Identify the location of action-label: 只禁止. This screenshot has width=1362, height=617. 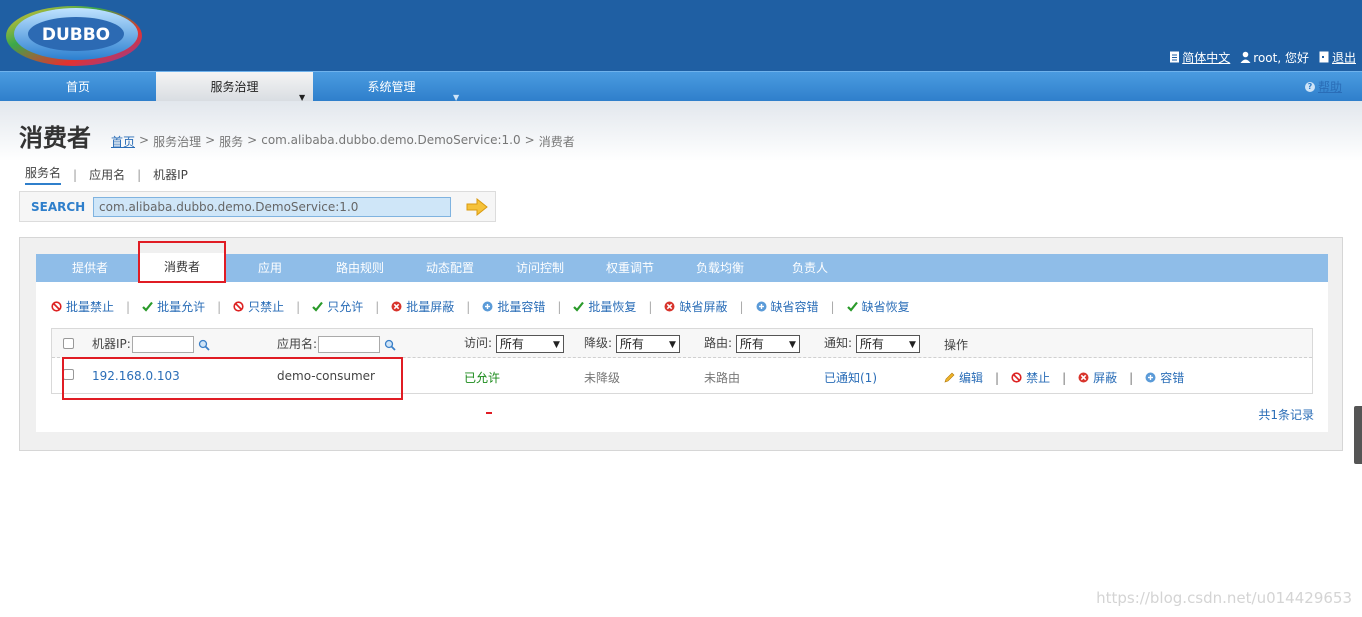
(266, 307).